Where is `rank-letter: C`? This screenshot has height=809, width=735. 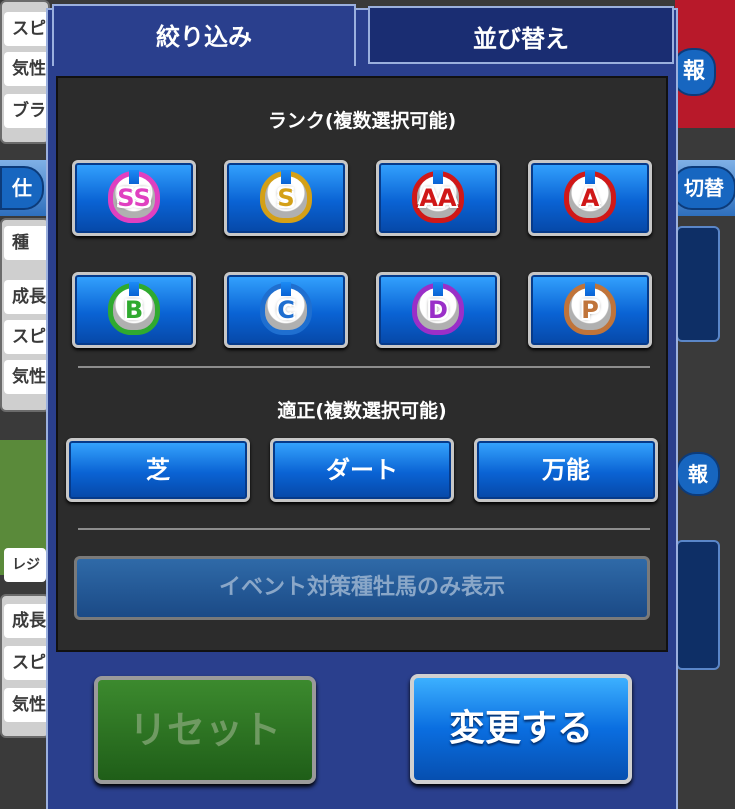
rank-letter: C is located at coordinates (286, 310).